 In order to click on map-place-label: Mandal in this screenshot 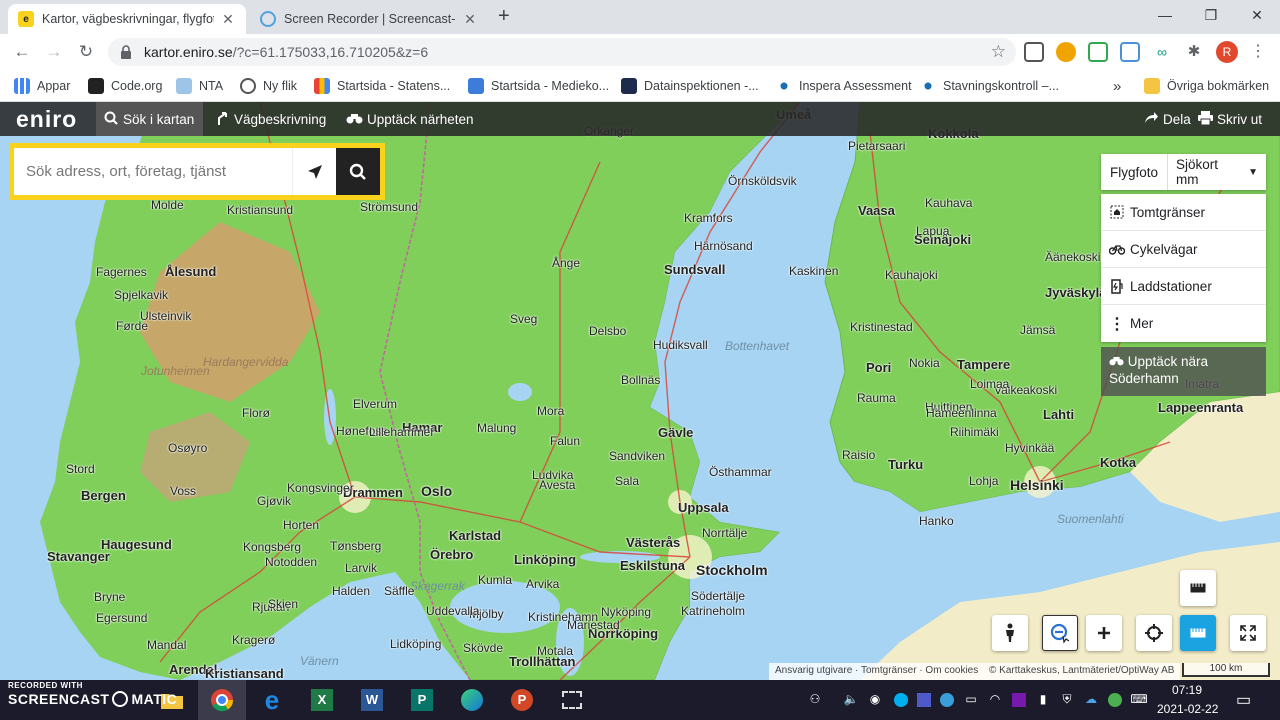, I will do `click(166, 645)`.